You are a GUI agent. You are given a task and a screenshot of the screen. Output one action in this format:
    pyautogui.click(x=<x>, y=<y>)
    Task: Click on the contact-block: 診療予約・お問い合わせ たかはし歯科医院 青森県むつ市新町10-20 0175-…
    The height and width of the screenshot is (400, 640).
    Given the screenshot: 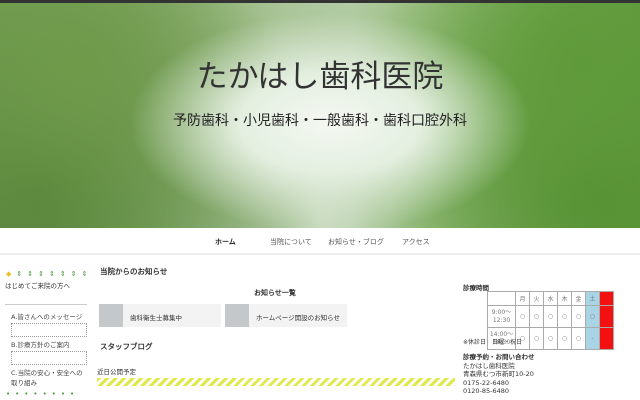 What is the action you would take?
    pyautogui.click(x=499, y=374)
    